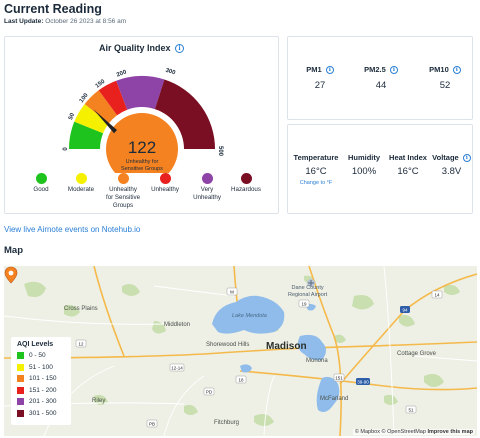 The image size is (480, 438). Describe the element at coordinates (209, 391) in the screenshot. I see `shield-pd: PD` at that location.